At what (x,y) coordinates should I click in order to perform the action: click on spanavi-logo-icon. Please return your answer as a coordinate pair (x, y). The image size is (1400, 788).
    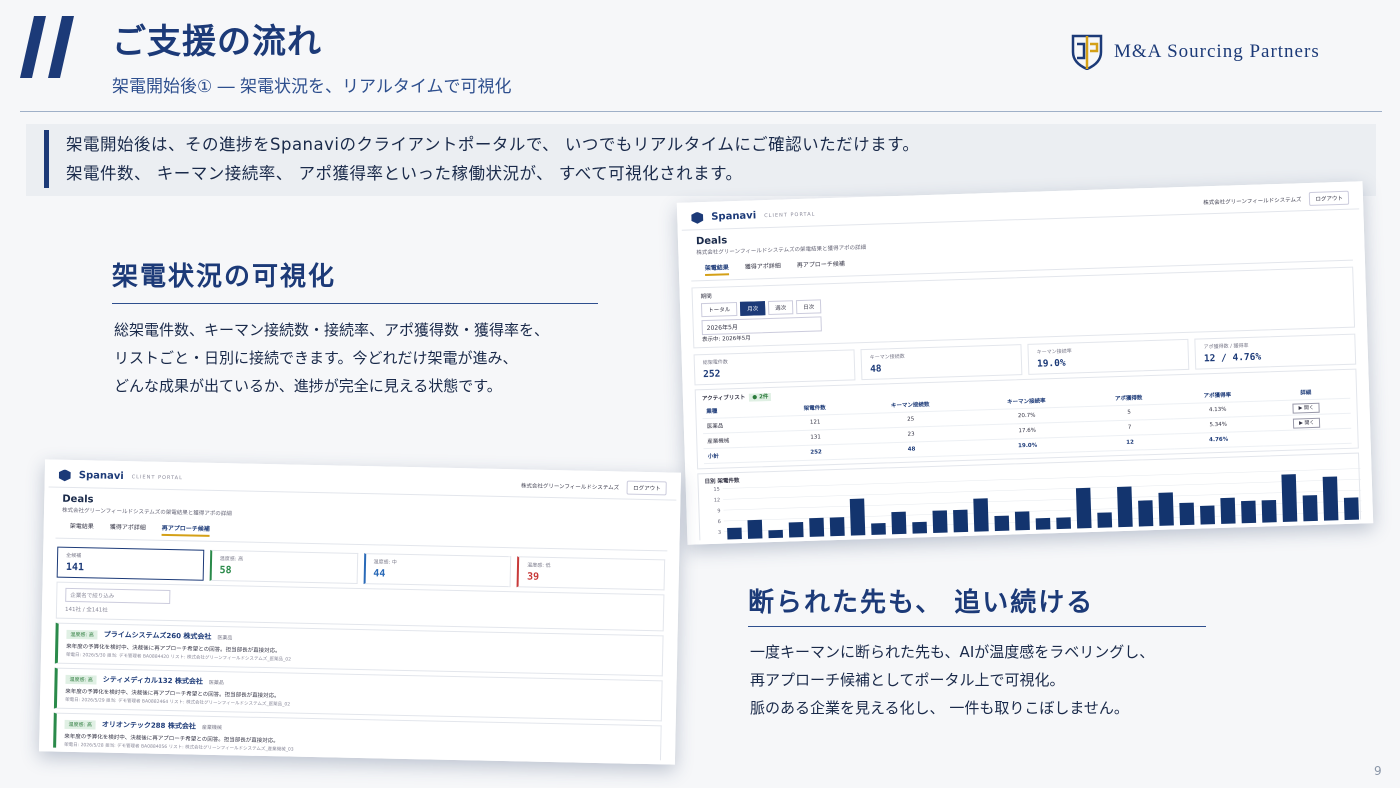
    Looking at the image, I should click on (697, 218).